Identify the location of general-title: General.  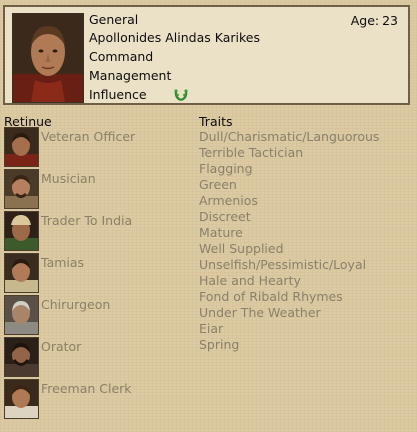
(114, 19).